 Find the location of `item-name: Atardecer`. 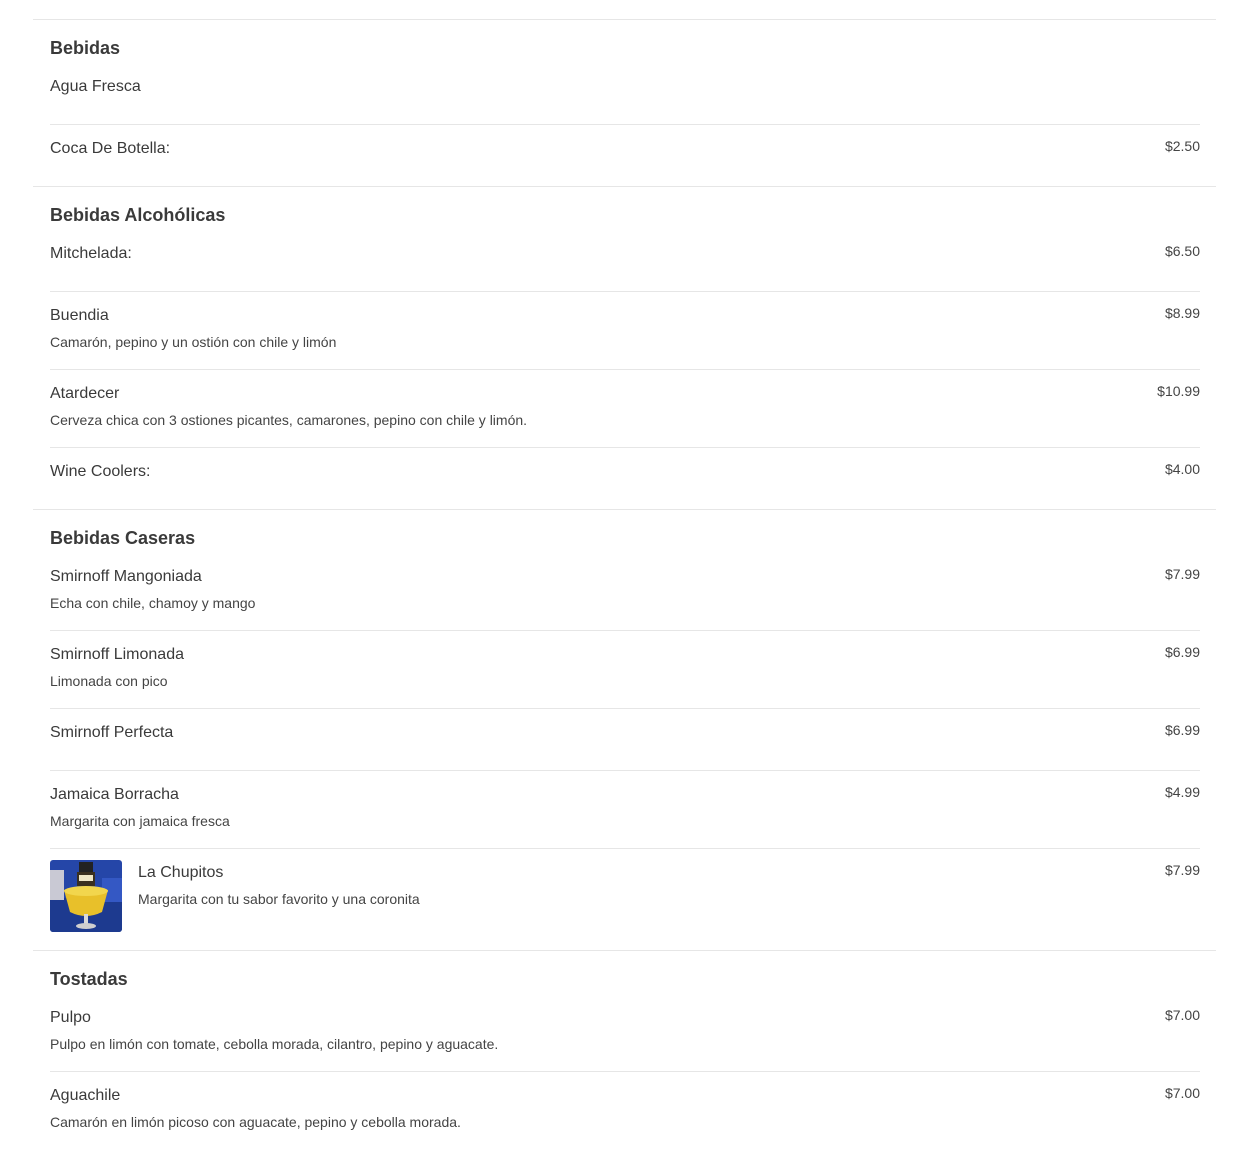

item-name: Atardecer is located at coordinates (85, 393).